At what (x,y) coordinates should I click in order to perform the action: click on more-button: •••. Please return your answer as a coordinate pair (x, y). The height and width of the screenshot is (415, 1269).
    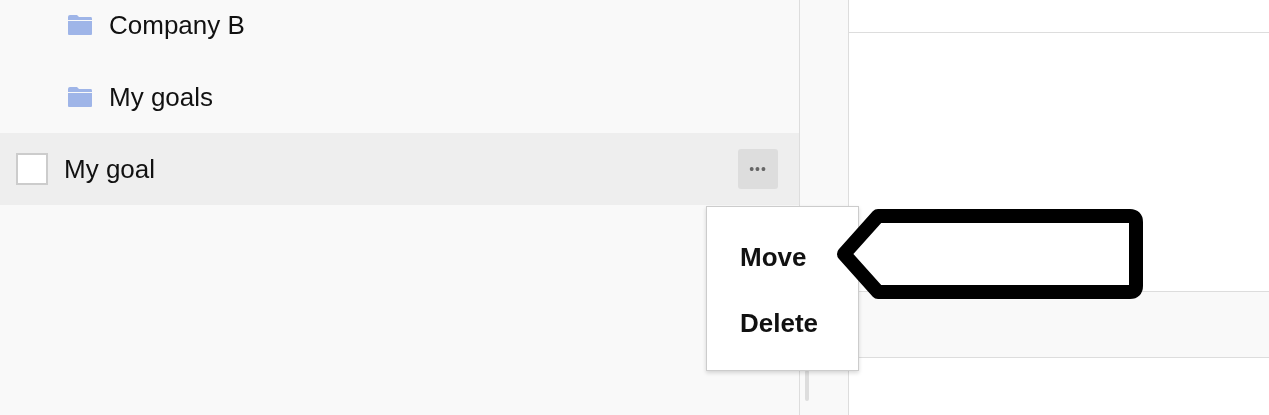
    Looking at the image, I should click on (758, 169).